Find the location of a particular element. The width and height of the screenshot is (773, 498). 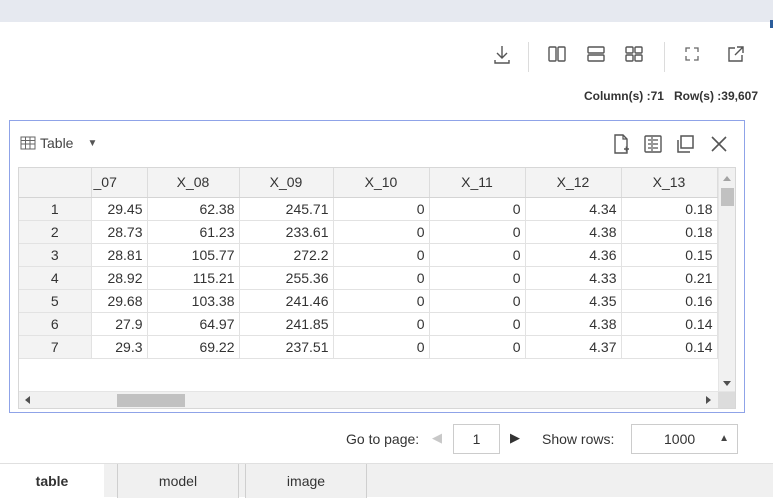

table-cell: 29.3 is located at coordinates (119, 347).